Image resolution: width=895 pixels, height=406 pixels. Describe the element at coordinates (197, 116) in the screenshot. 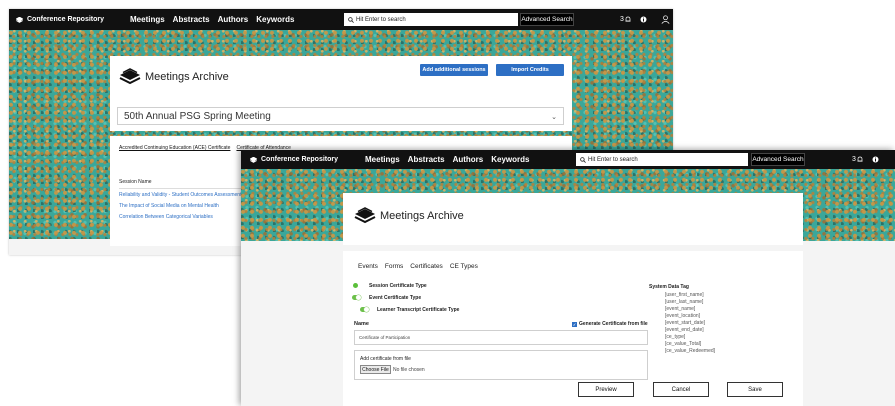

I see `meeting-select-value: 50th Annual PSG Spring Meeting` at that location.